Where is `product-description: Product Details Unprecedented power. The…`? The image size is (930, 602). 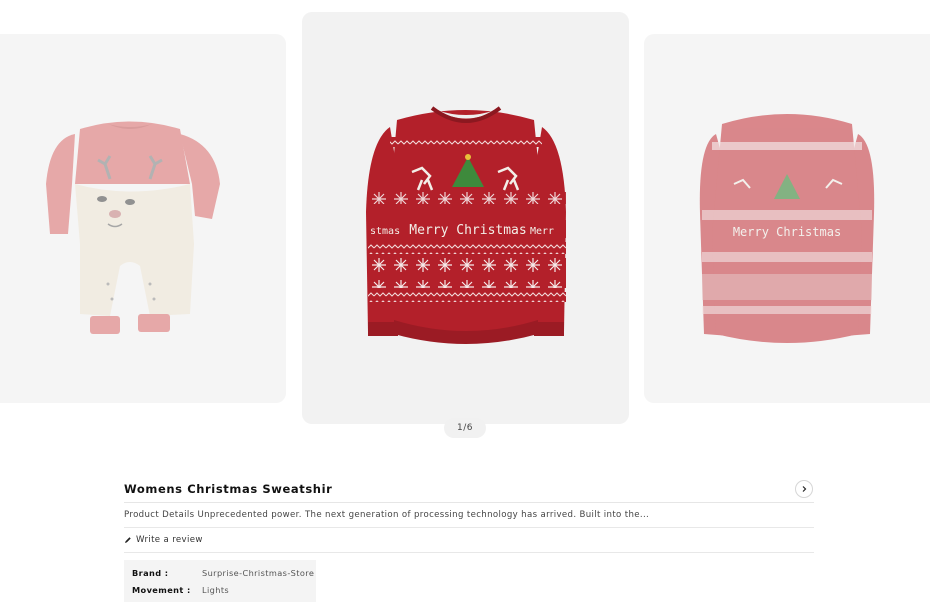
product-description: Product Details Unprecedented power. The… is located at coordinates (469, 515).